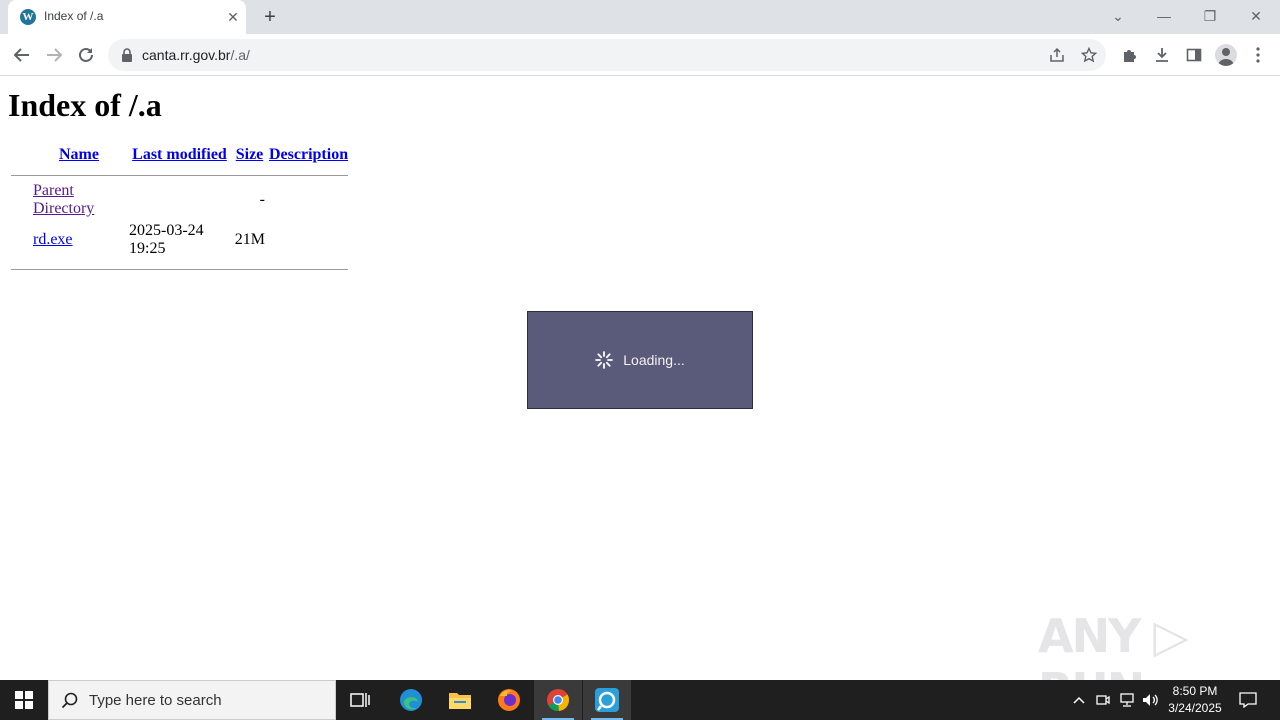  What do you see at coordinates (1194, 55) in the screenshot?
I see `side-panel-icon` at bounding box center [1194, 55].